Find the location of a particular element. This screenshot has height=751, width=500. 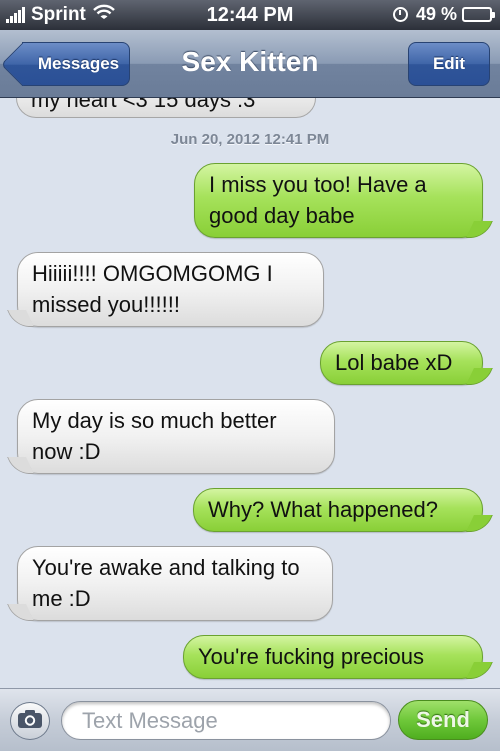

message-input-bar: Send is located at coordinates (250, 719).